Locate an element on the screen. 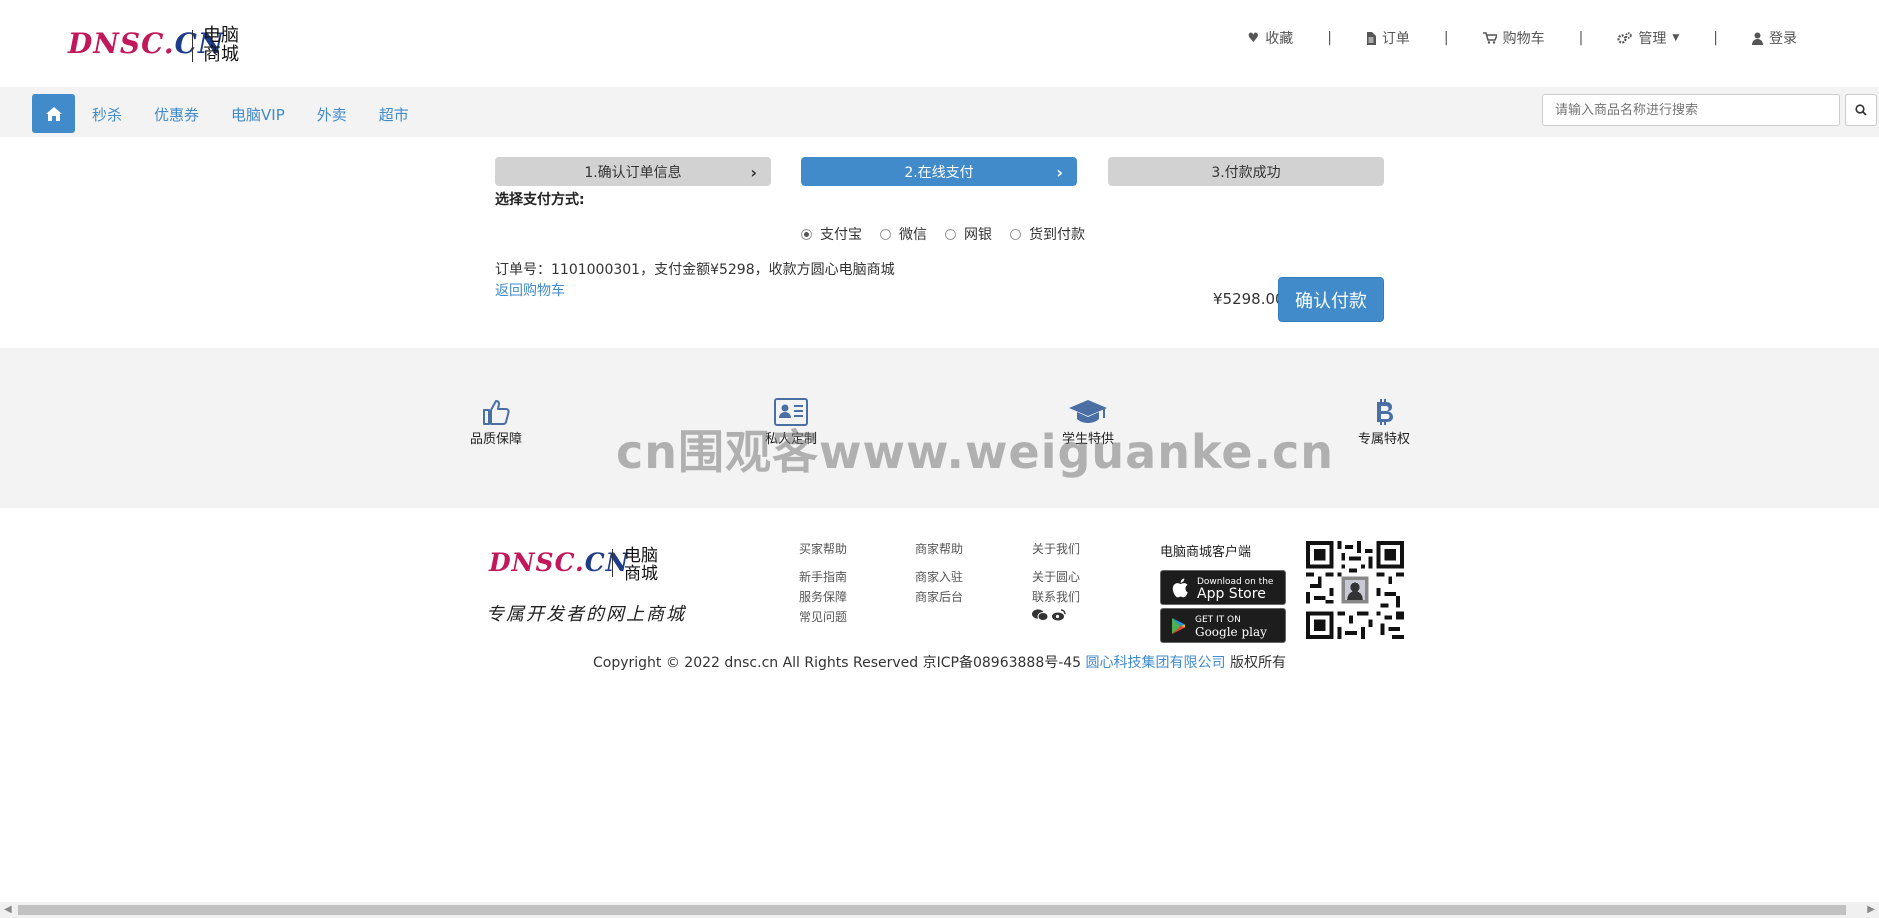 This screenshot has width=1879, height=918. cart-label: 购物车 is located at coordinates (1523, 39).